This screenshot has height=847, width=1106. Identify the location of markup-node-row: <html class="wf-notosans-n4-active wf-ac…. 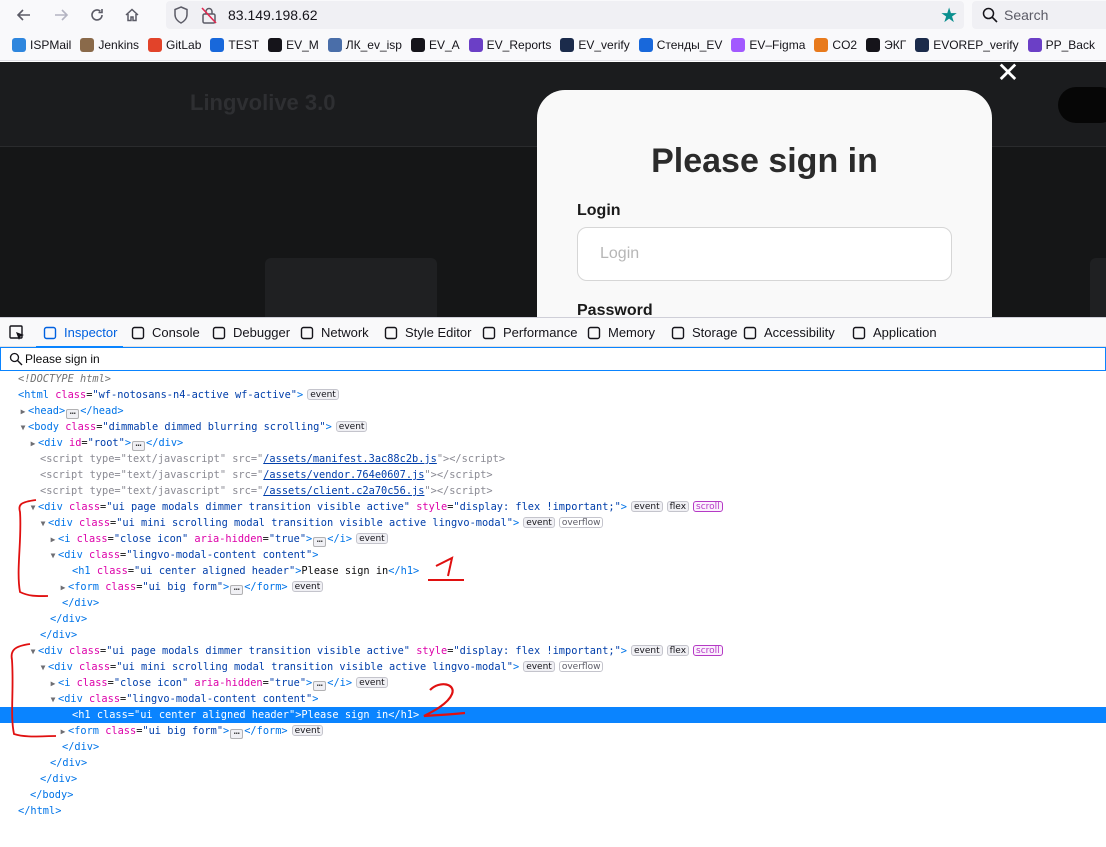
(553, 395).